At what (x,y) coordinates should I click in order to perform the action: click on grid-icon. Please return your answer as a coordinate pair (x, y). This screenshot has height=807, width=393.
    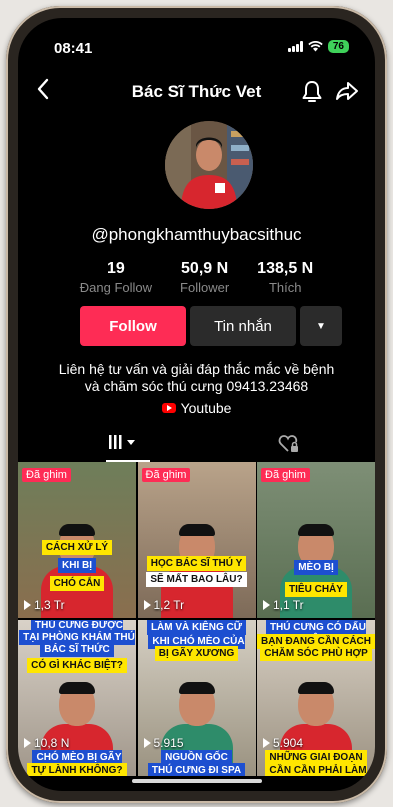
    Looking at the image, I should click on (122, 442).